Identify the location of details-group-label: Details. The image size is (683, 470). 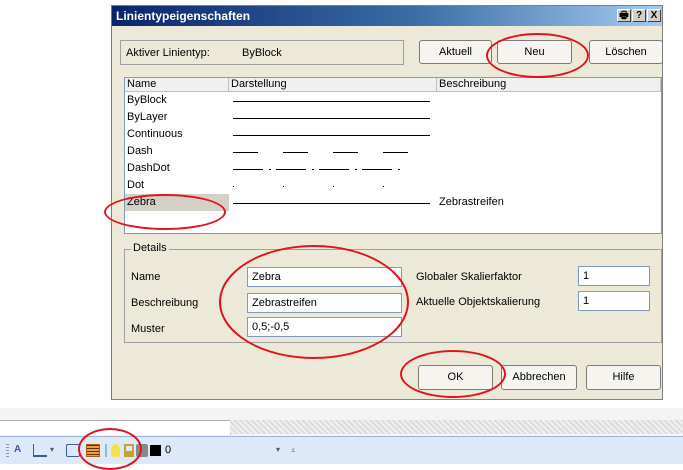
(150, 248).